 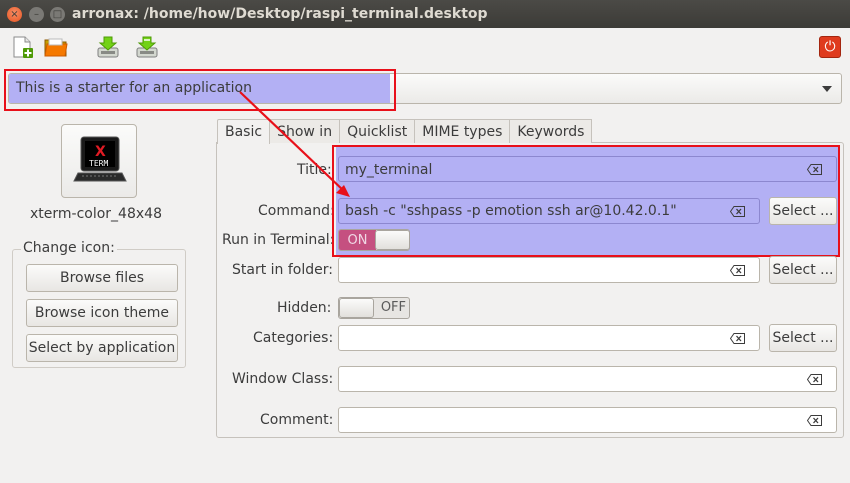 I want to click on run-in-terminal-label: Run in Terminal:, so click(x=278, y=240).